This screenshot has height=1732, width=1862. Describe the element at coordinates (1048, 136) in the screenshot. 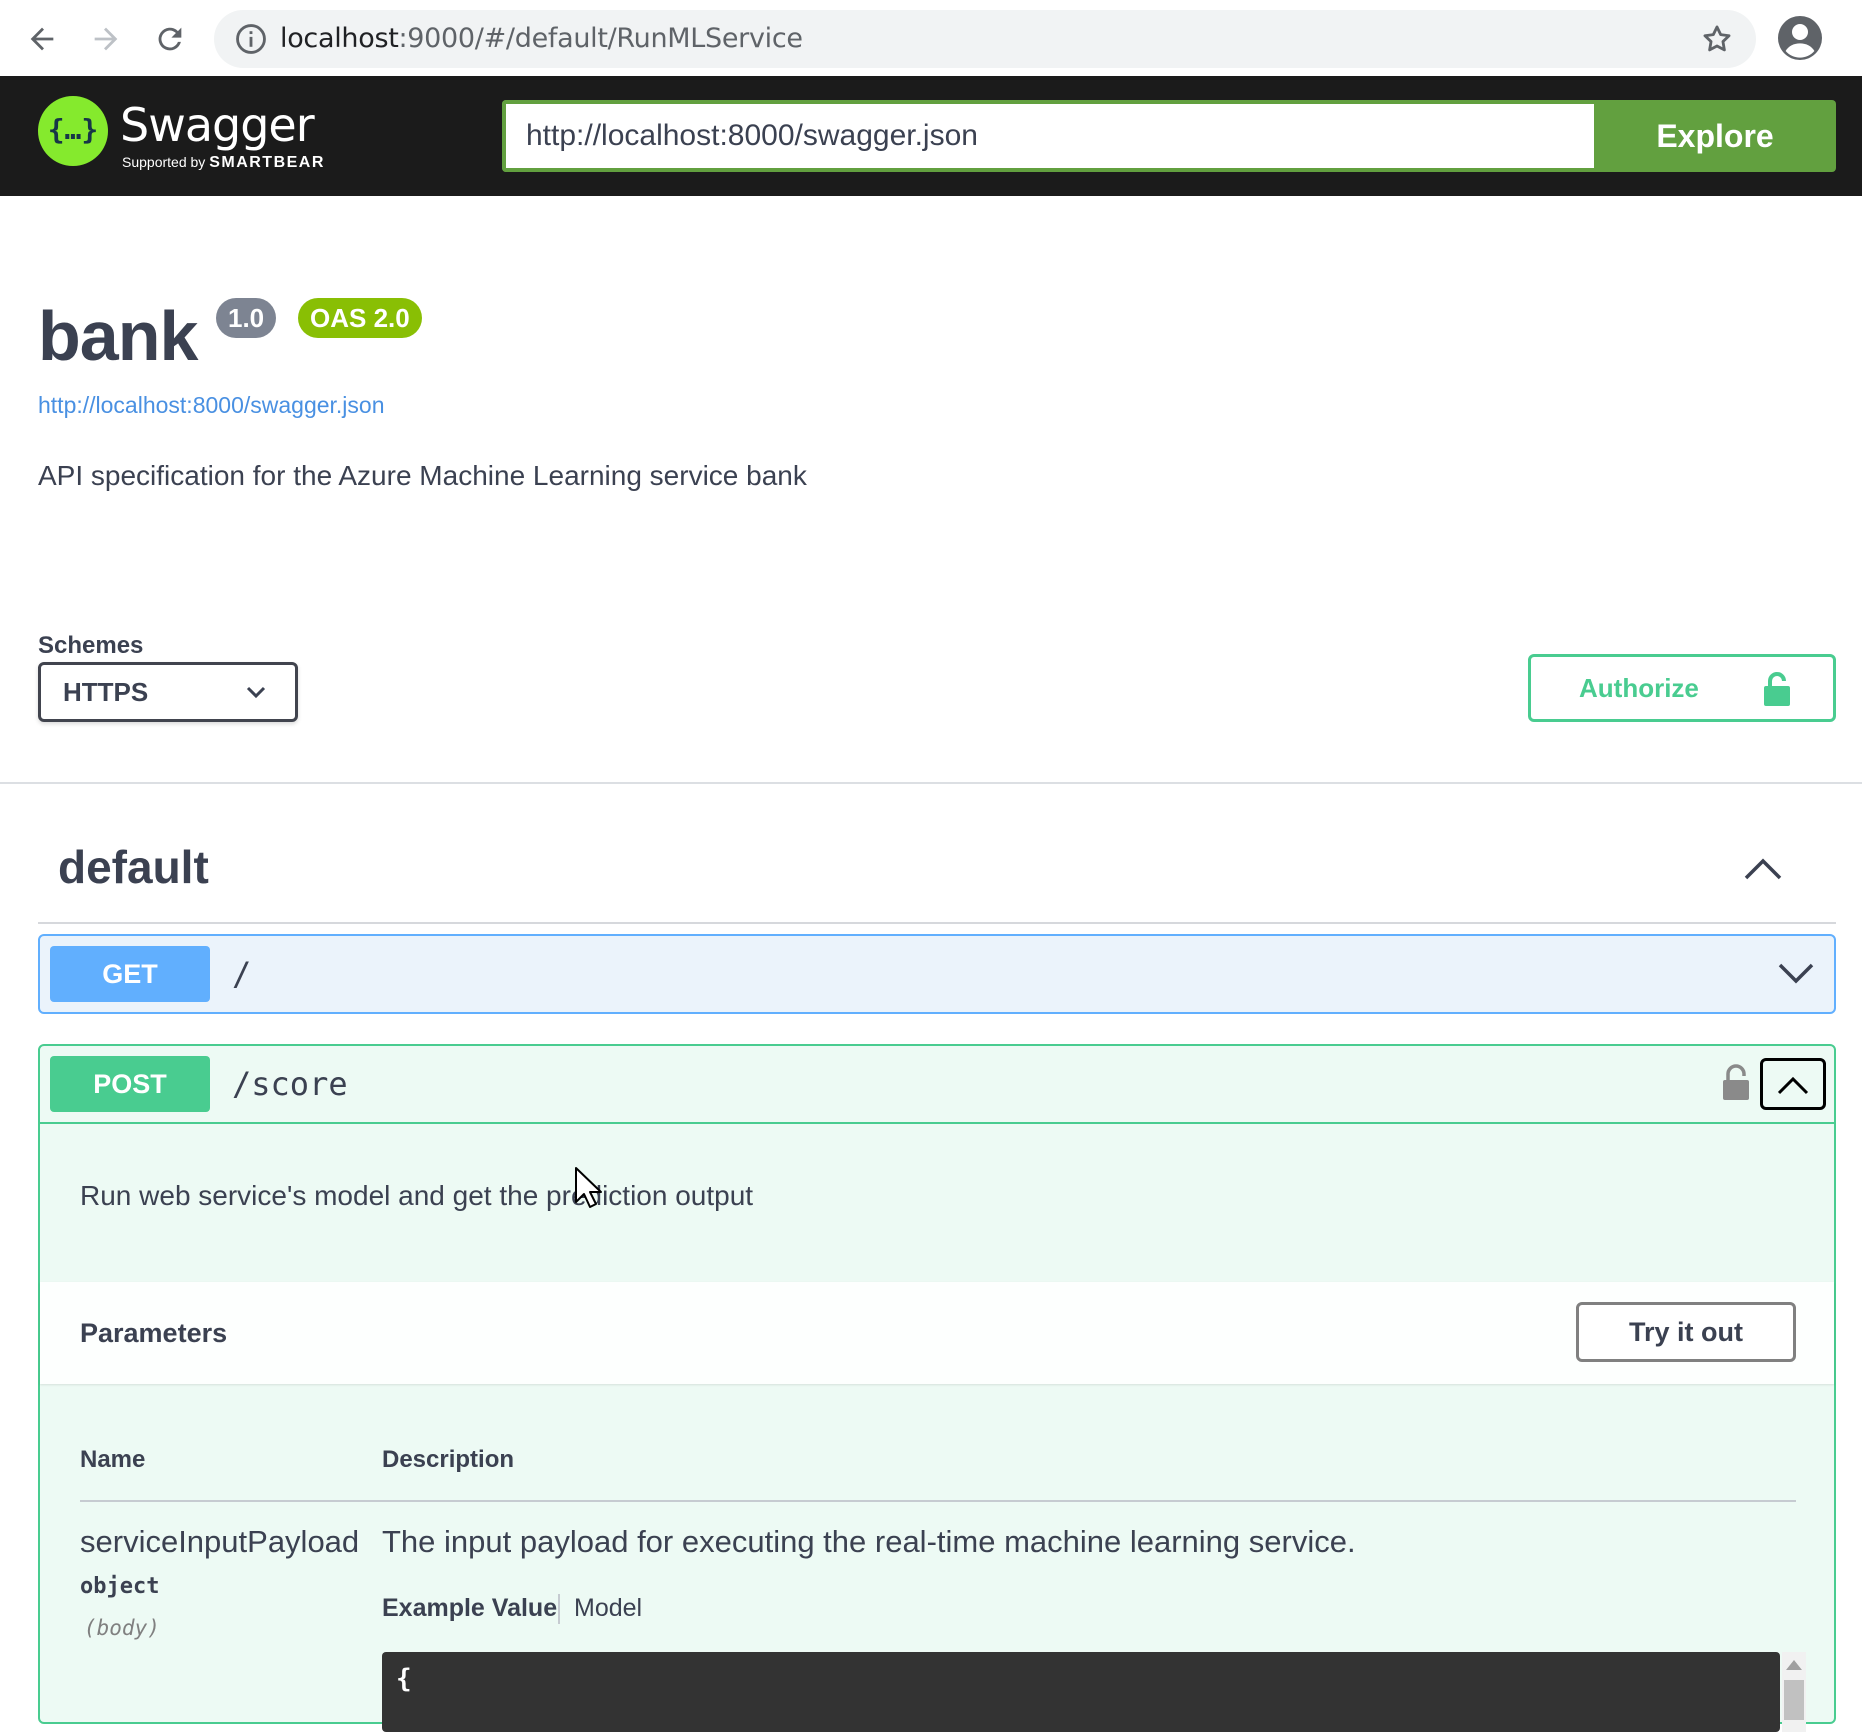

I see `spec-url-input: http://localhost:8000/swagger.json` at that location.